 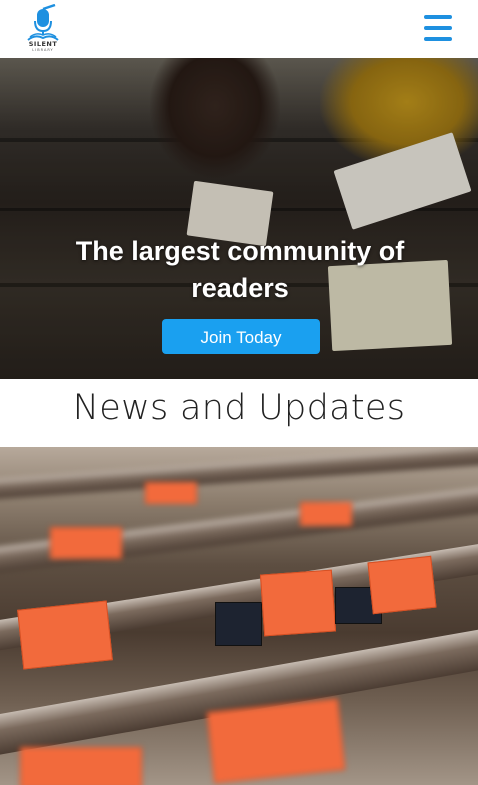 What do you see at coordinates (43, 44) in the screenshot?
I see `logo-text: SILENT` at bounding box center [43, 44].